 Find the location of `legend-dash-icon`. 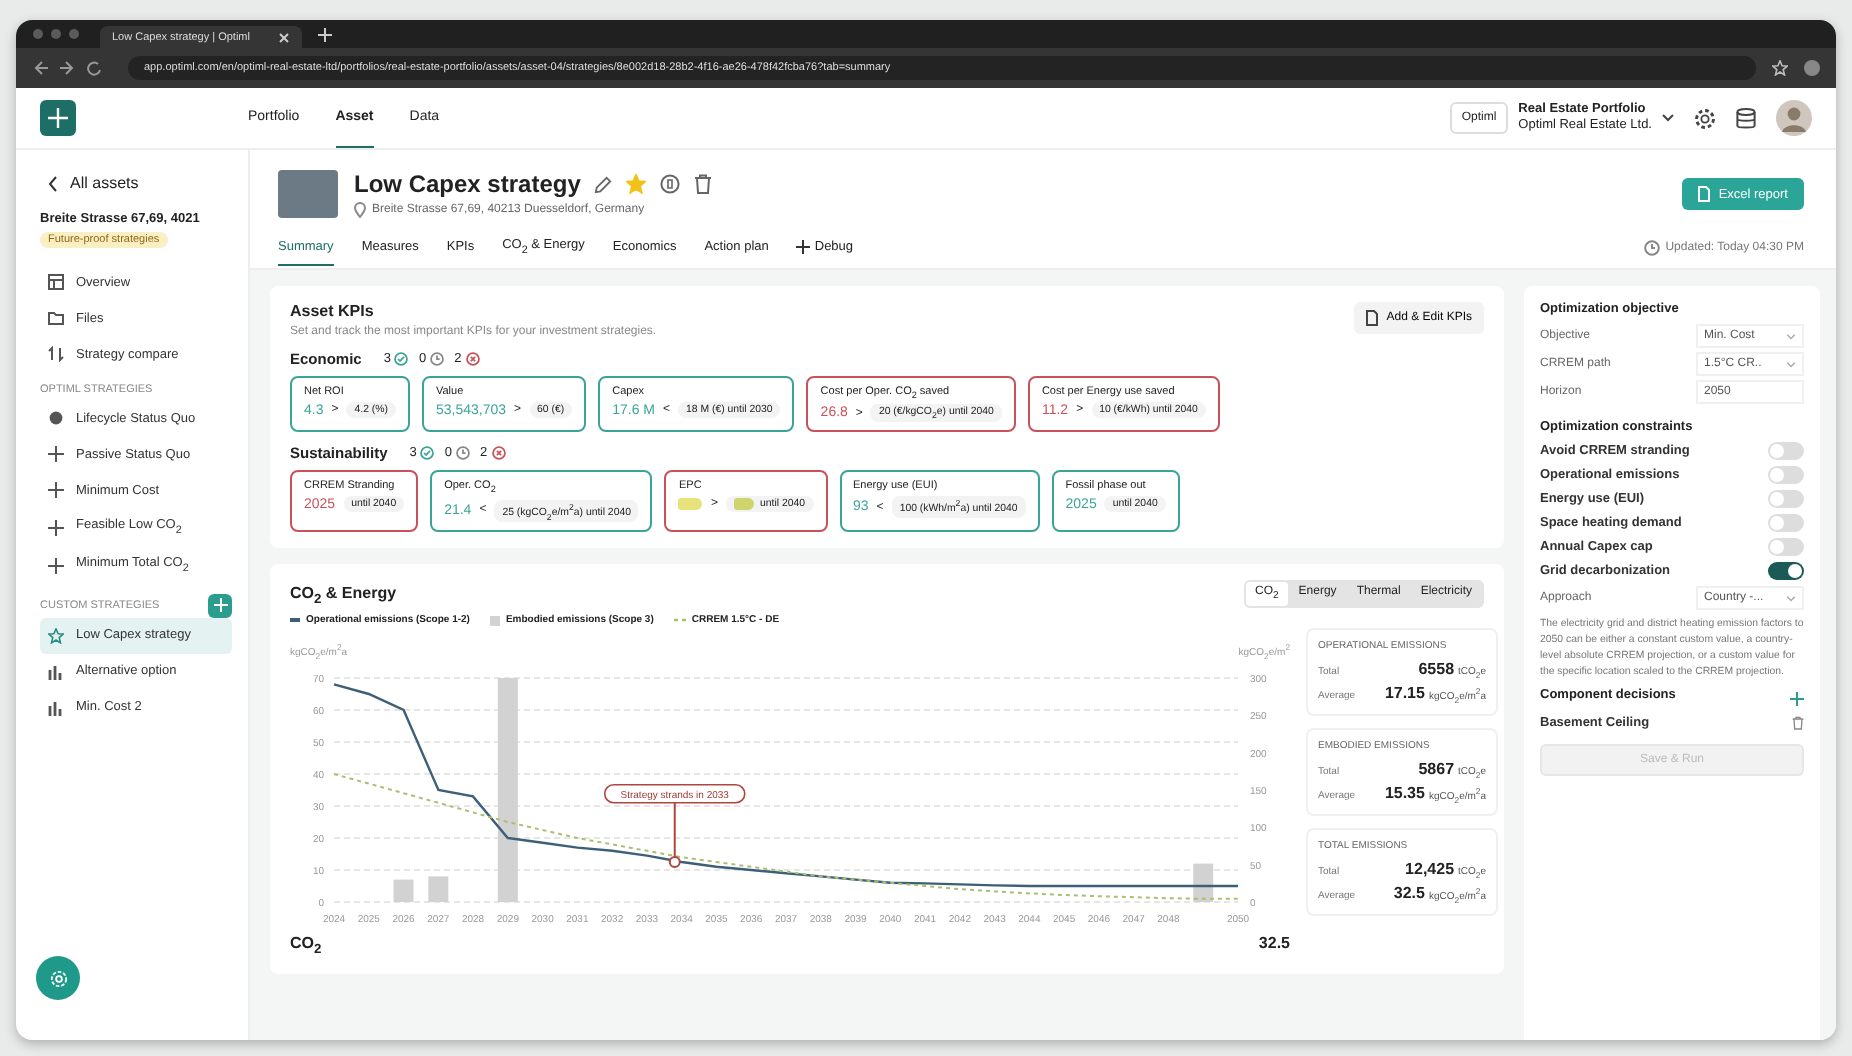

legend-dash-icon is located at coordinates (679, 620).